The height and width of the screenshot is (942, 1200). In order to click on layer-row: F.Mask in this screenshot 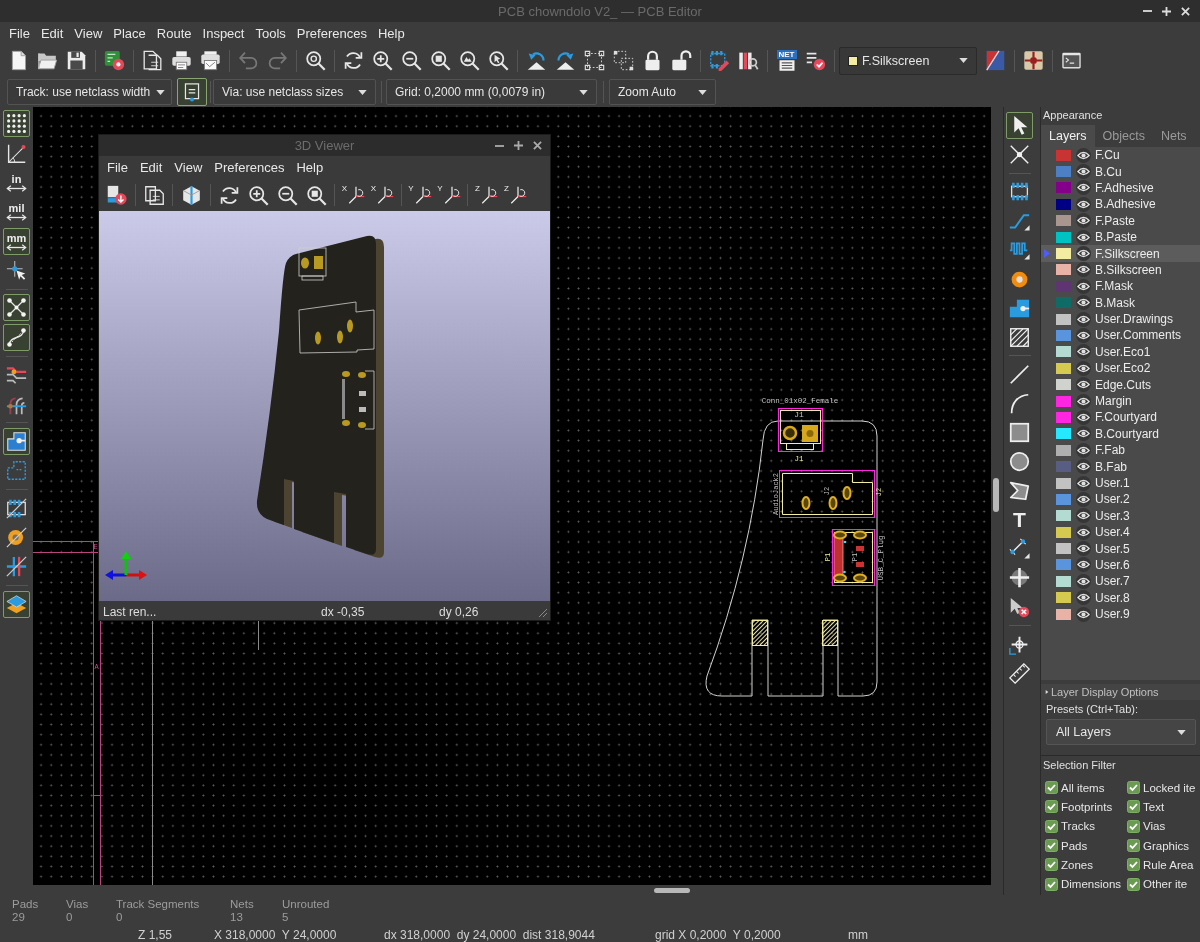, I will do `click(1120, 286)`.